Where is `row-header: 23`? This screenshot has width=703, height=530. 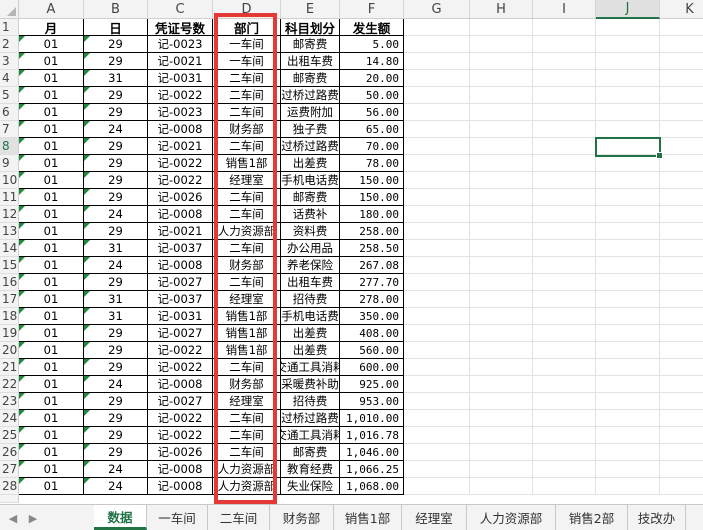 row-header: 23 is located at coordinates (9, 401).